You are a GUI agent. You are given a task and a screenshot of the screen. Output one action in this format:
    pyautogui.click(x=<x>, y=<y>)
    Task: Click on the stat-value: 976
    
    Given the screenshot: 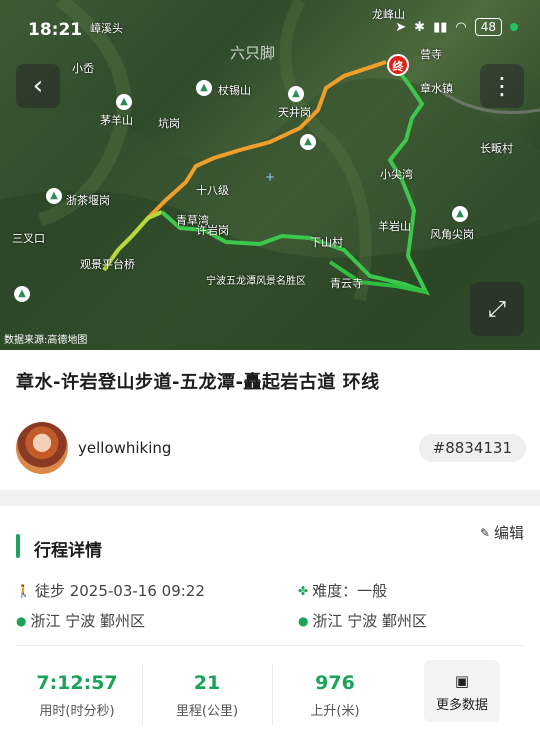 What is the action you would take?
    pyautogui.click(x=335, y=683)
    